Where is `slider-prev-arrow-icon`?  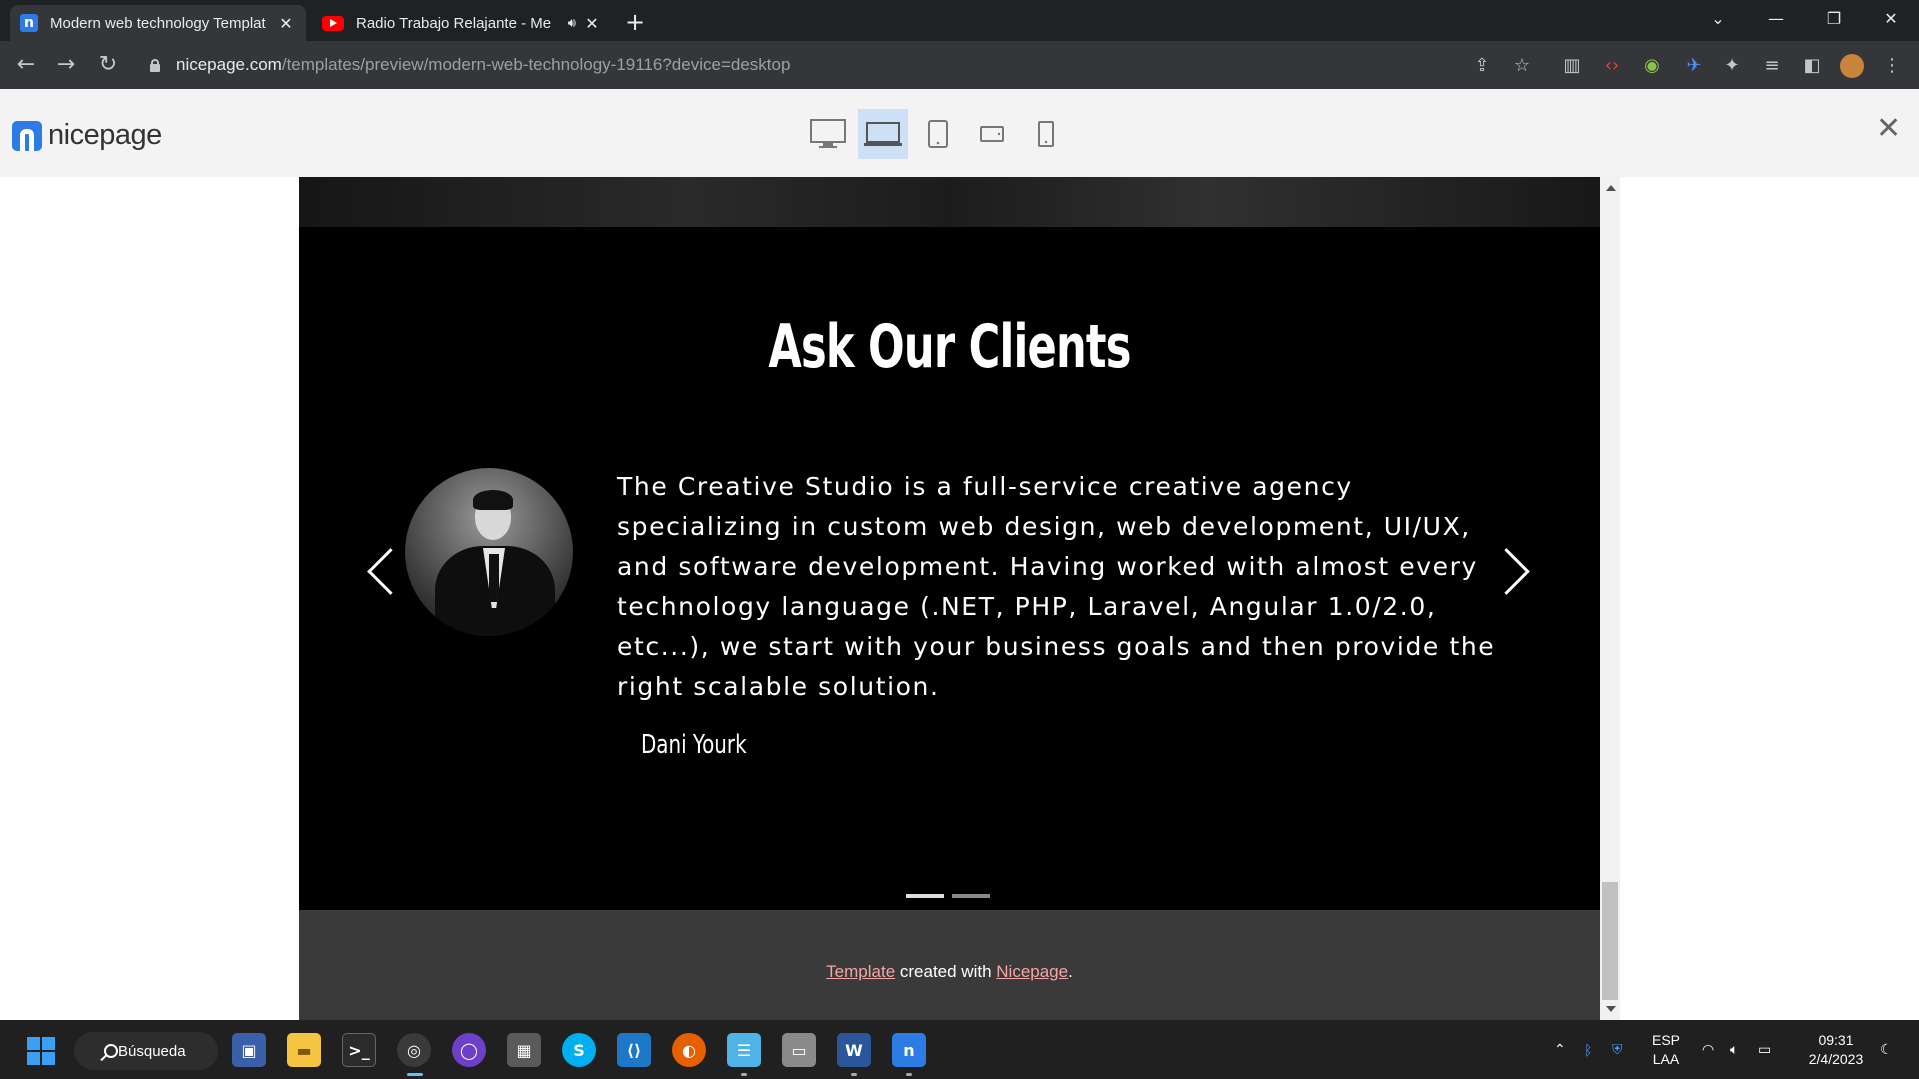
slider-prev-arrow-icon is located at coordinates (379, 572).